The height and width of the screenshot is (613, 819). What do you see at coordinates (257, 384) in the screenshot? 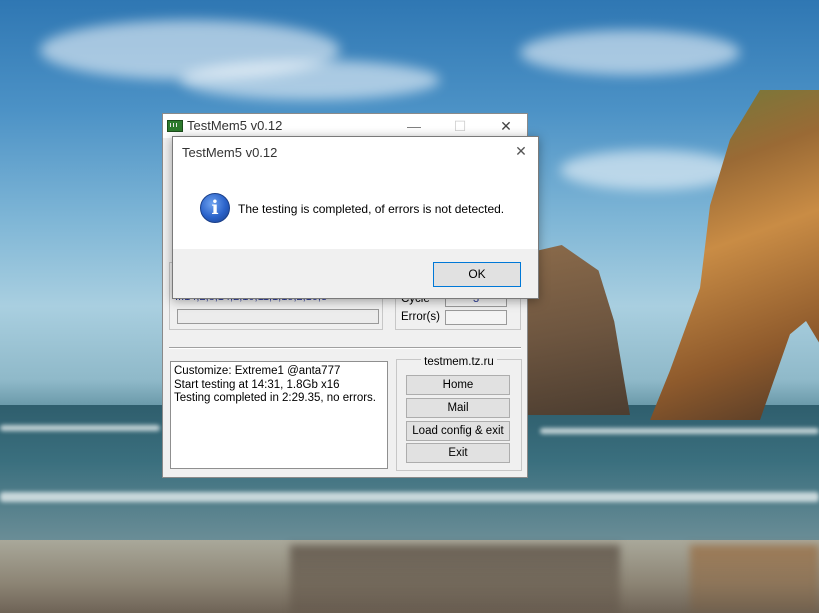
I see `log-line: Start testing at 14:31, 1.8Gb x16` at bounding box center [257, 384].